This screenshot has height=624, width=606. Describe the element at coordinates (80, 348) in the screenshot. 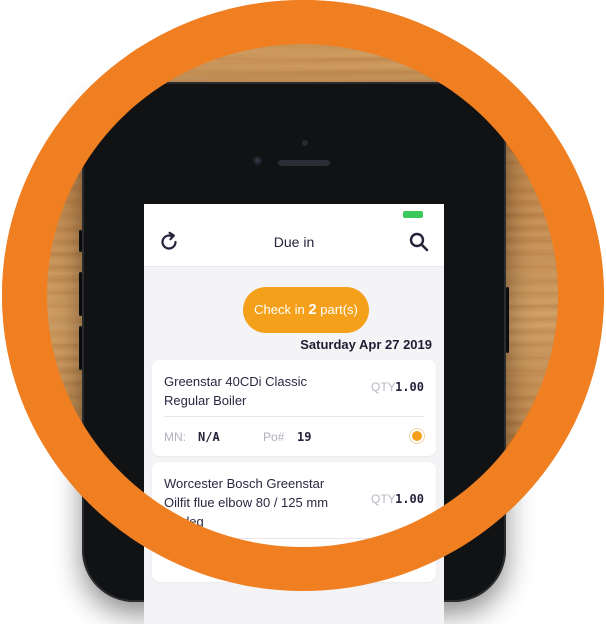

I see `volume-down-button` at that location.